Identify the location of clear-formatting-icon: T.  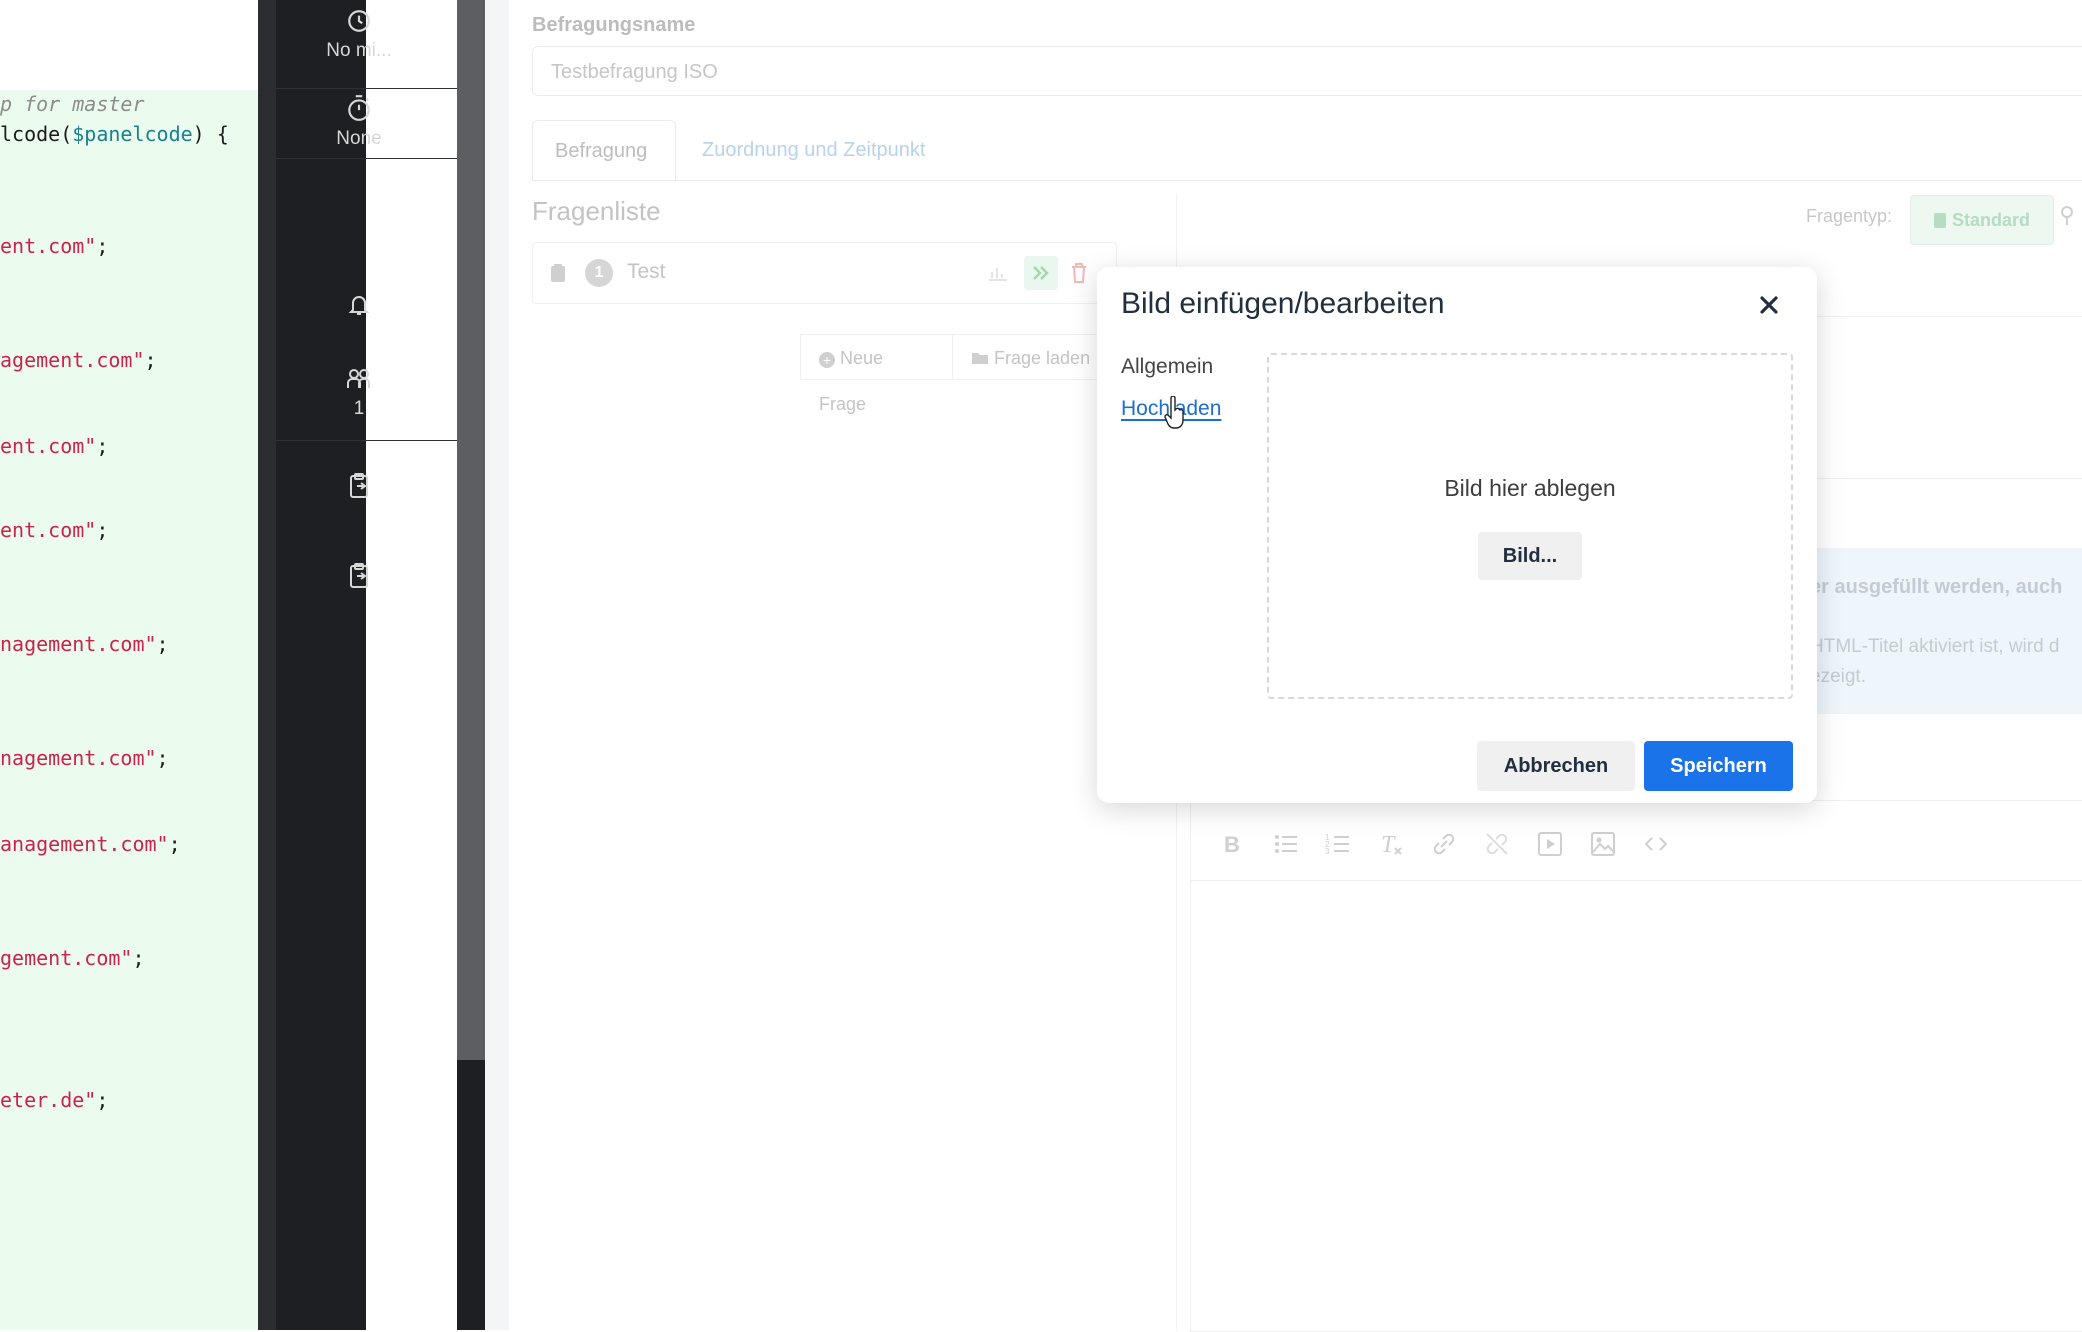
(1391, 844).